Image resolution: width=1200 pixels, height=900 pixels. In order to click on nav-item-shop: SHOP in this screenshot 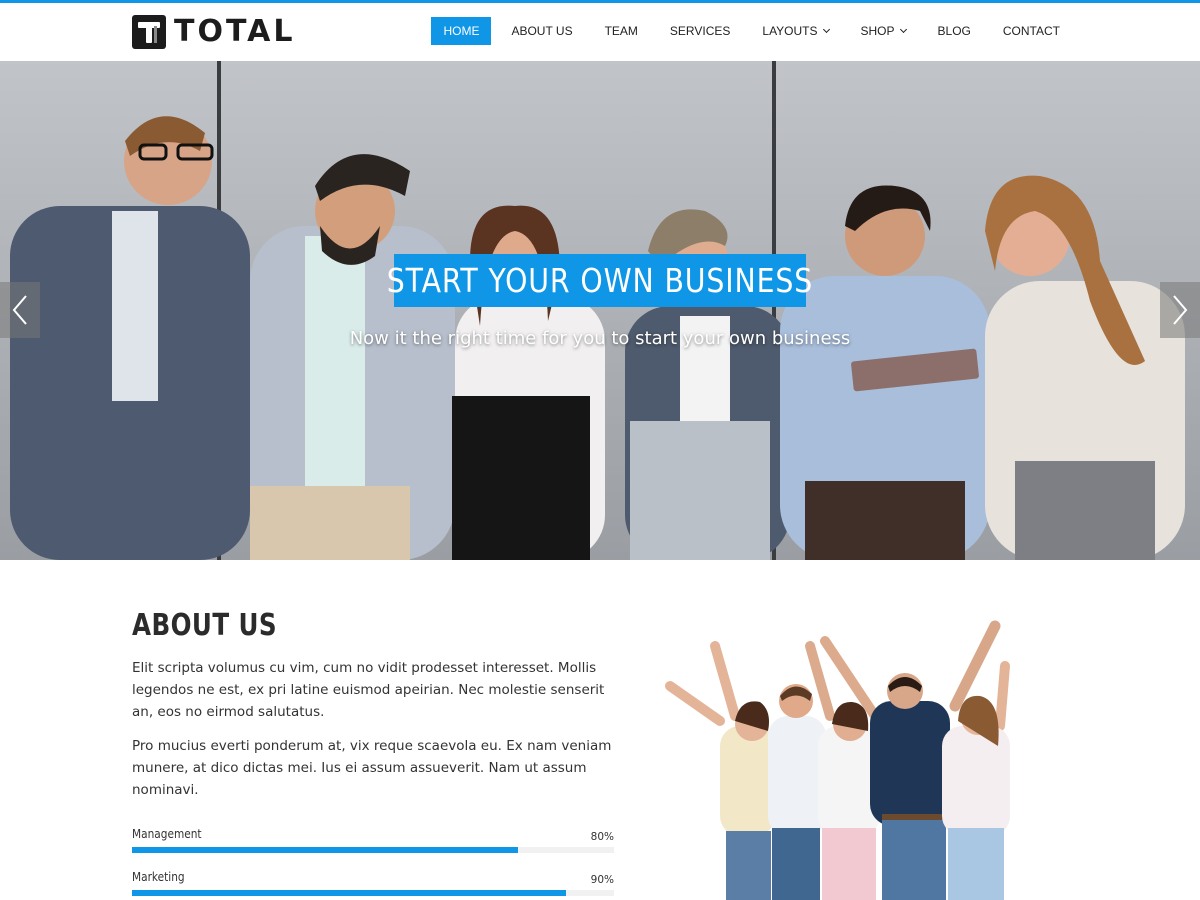, I will do `click(883, 31)`.